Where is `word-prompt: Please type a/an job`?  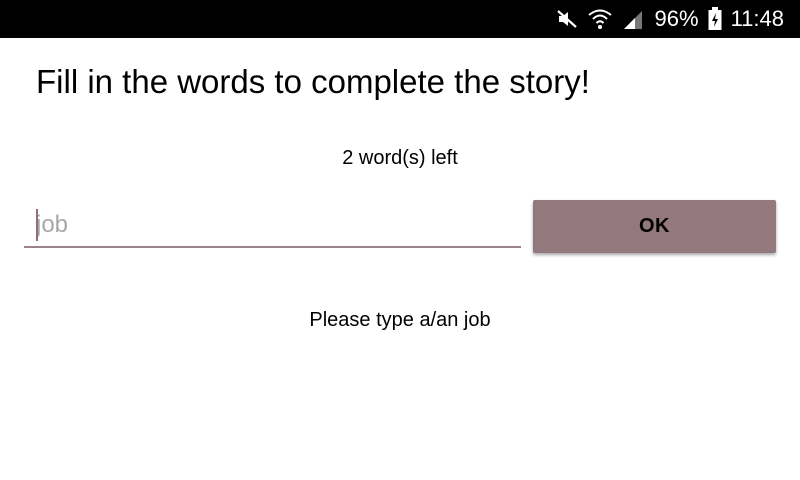 word-prompt: Please type a/an job is located at coordinates (400, 320).